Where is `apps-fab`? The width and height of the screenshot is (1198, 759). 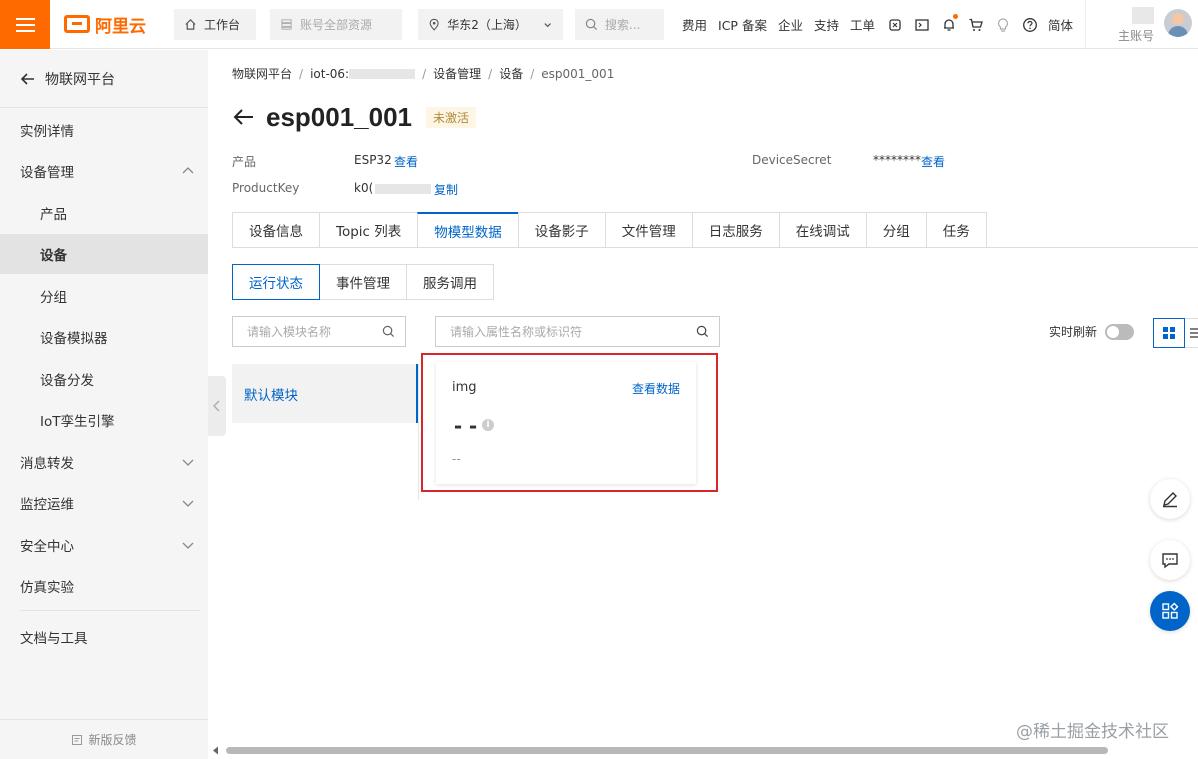
apps-fab is located at coordinates (1170, 611).